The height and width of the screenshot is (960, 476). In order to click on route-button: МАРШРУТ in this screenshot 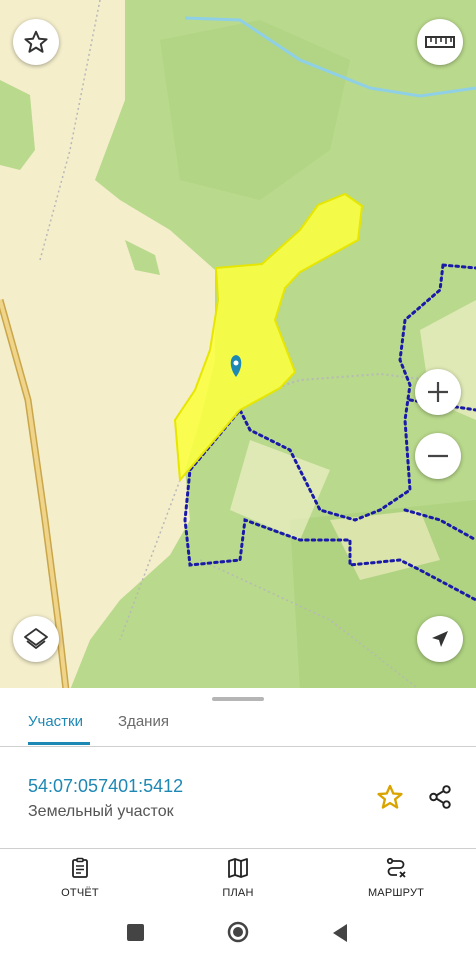, I will do `click(396, 877)`.